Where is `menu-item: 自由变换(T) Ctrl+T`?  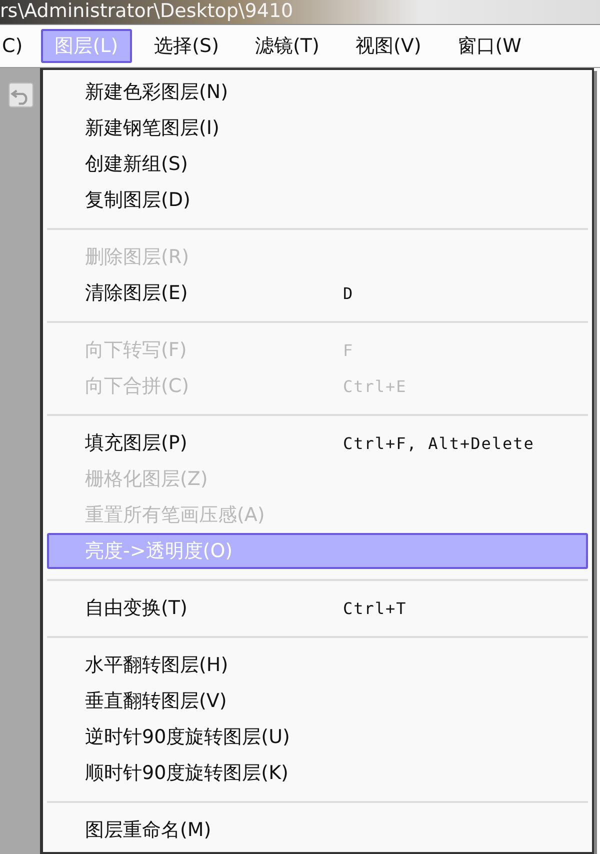 menu-item: 自由变换(T) Ctrl+T is located at coordinates (317, 608).